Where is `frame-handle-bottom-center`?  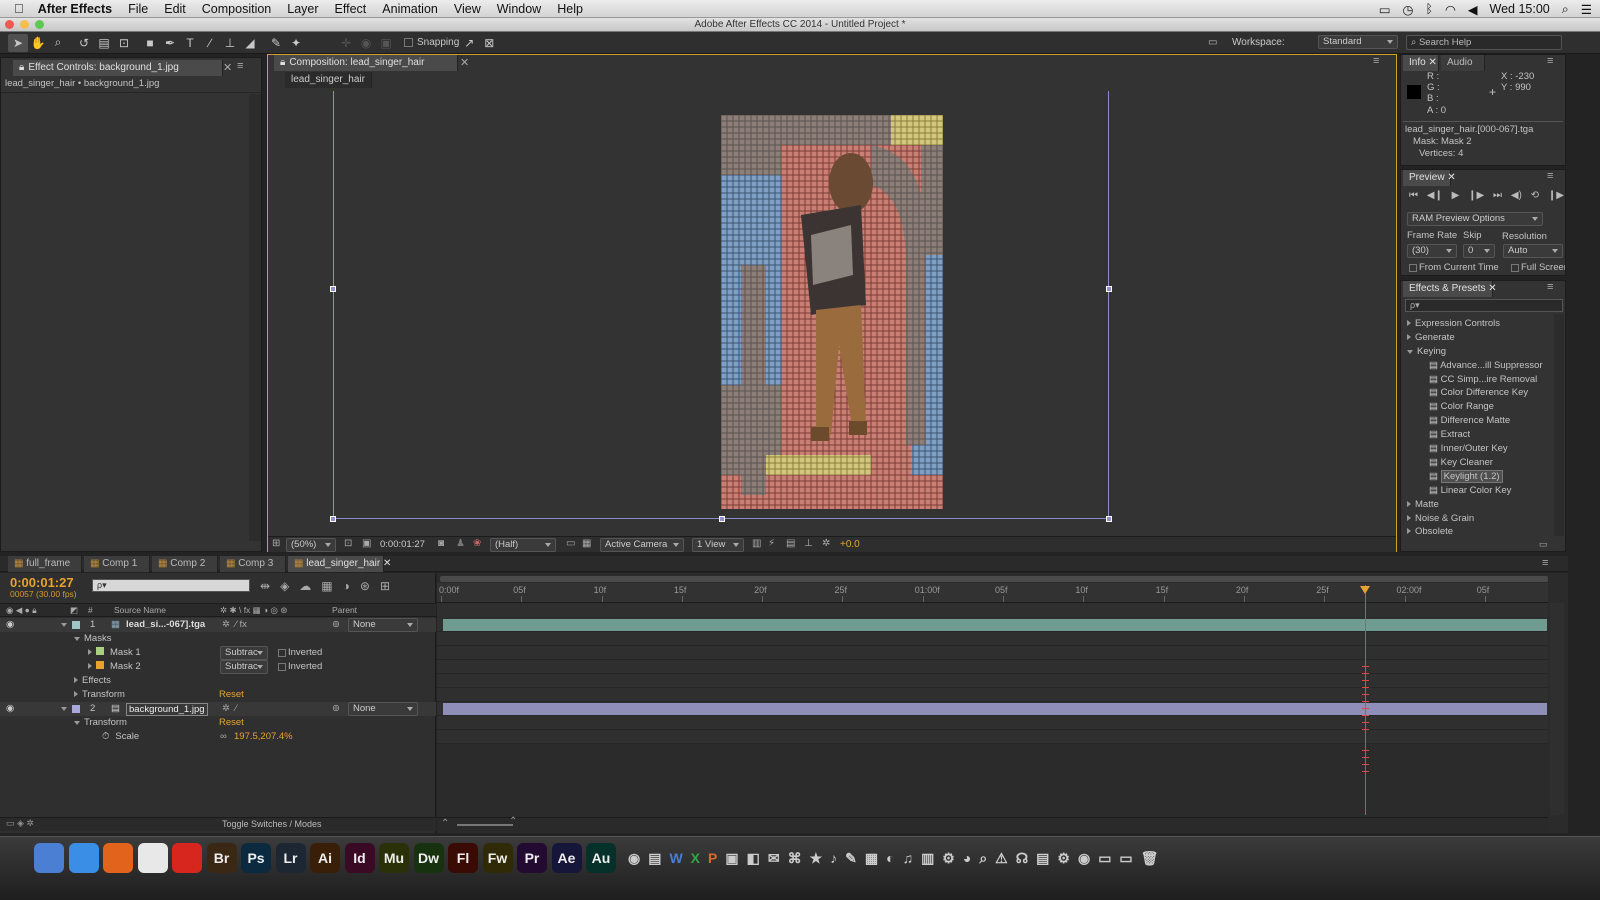 frame-handle-bottom-center is located at coordinates (722, 519).